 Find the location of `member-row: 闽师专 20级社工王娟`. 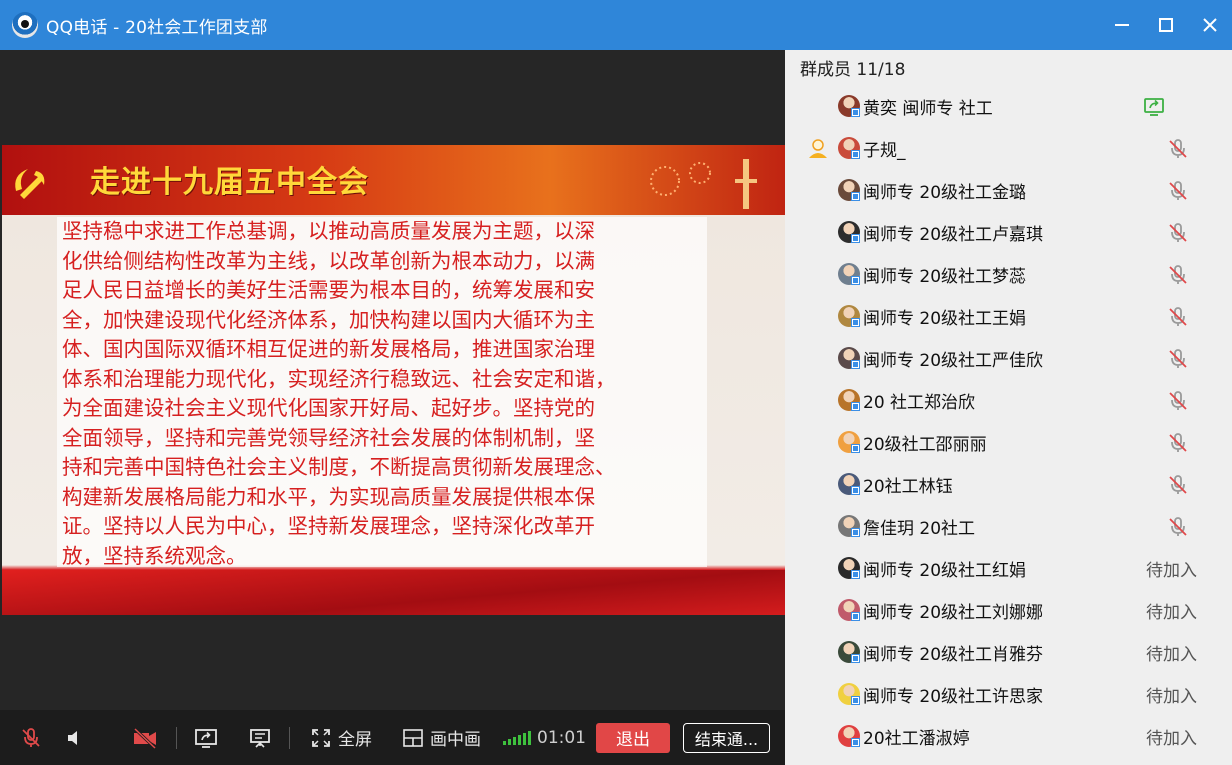

member-row: 闽师专 20级社工王娟 is located at coordinates (1008, 316).